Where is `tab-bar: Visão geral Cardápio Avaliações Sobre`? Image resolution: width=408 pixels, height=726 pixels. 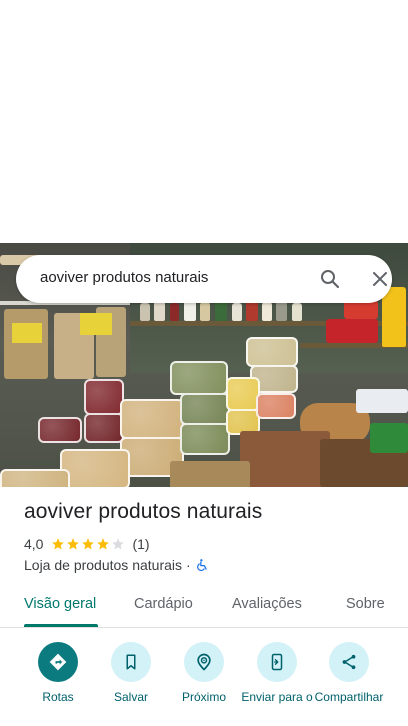
tab-bar: Visão geral Cardápio Avaliações Sobre is located at coordinates (204, 607).